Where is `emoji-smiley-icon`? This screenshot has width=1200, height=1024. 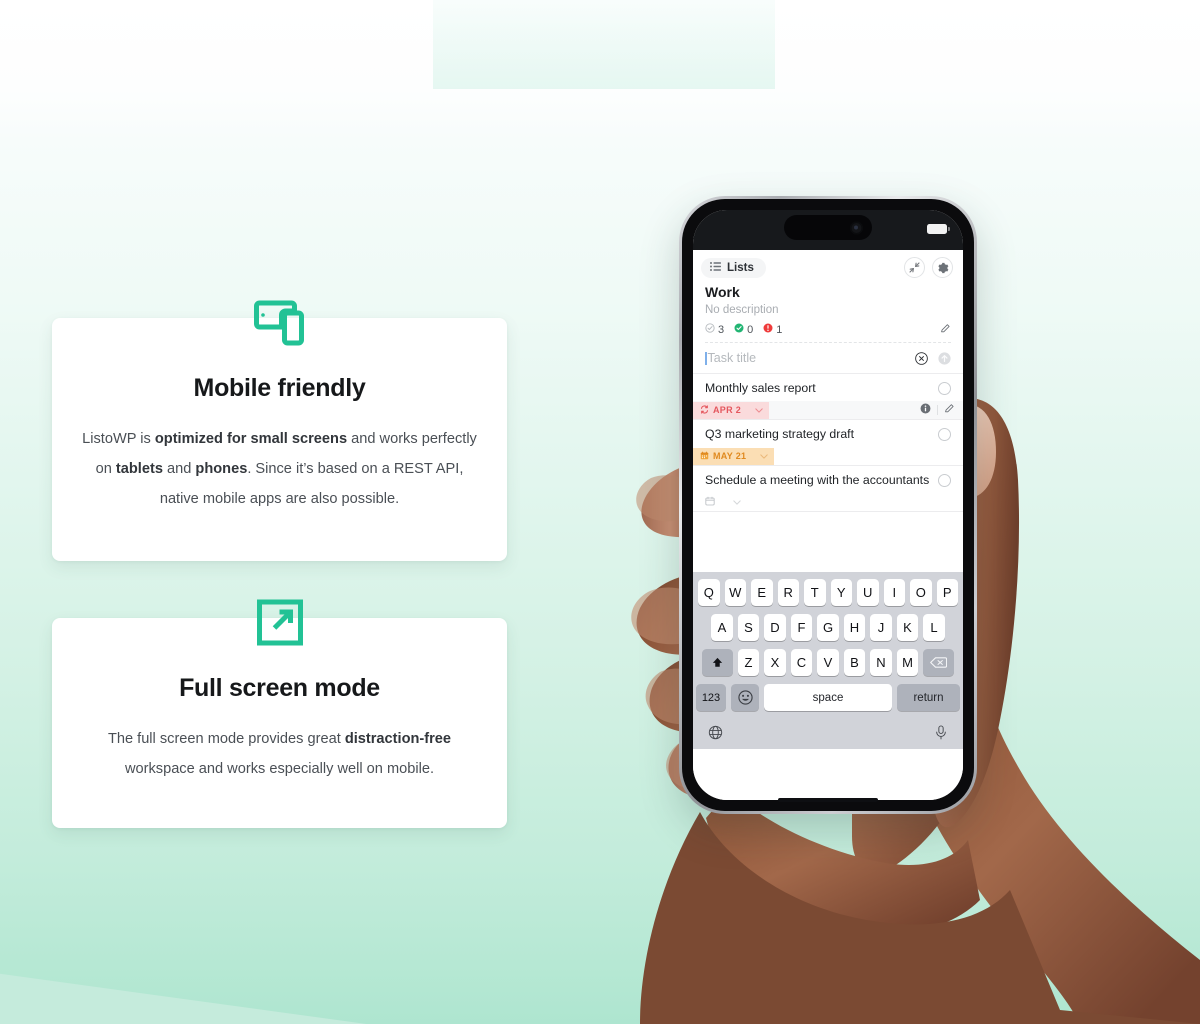 emoji-smiley-icon is located at coordinates (745, 697).